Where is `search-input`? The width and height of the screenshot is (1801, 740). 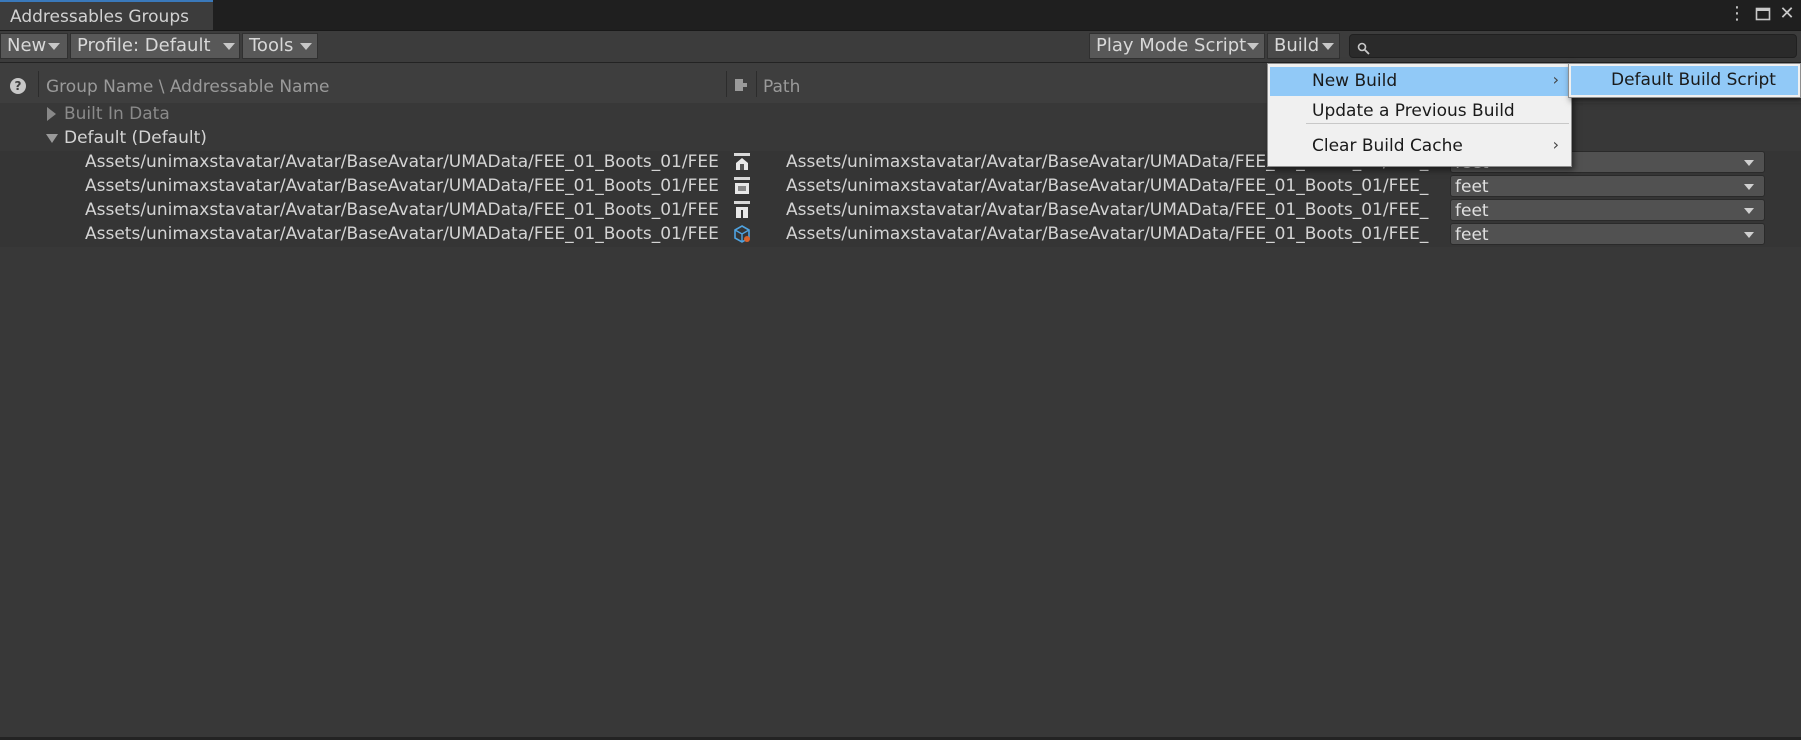 search-input is located at coordinates (1573, 46).